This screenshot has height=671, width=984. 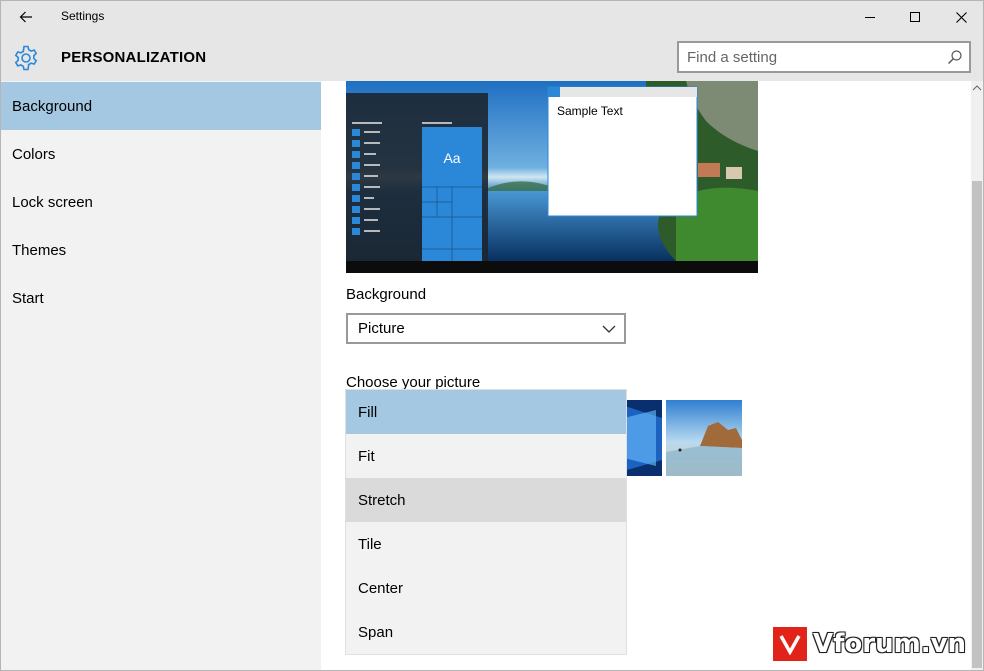 What do you see at coordinates (161, 250) in the screenshot?
I see `sidebar-item-themes: Themes` at bounding box center [161, 250].